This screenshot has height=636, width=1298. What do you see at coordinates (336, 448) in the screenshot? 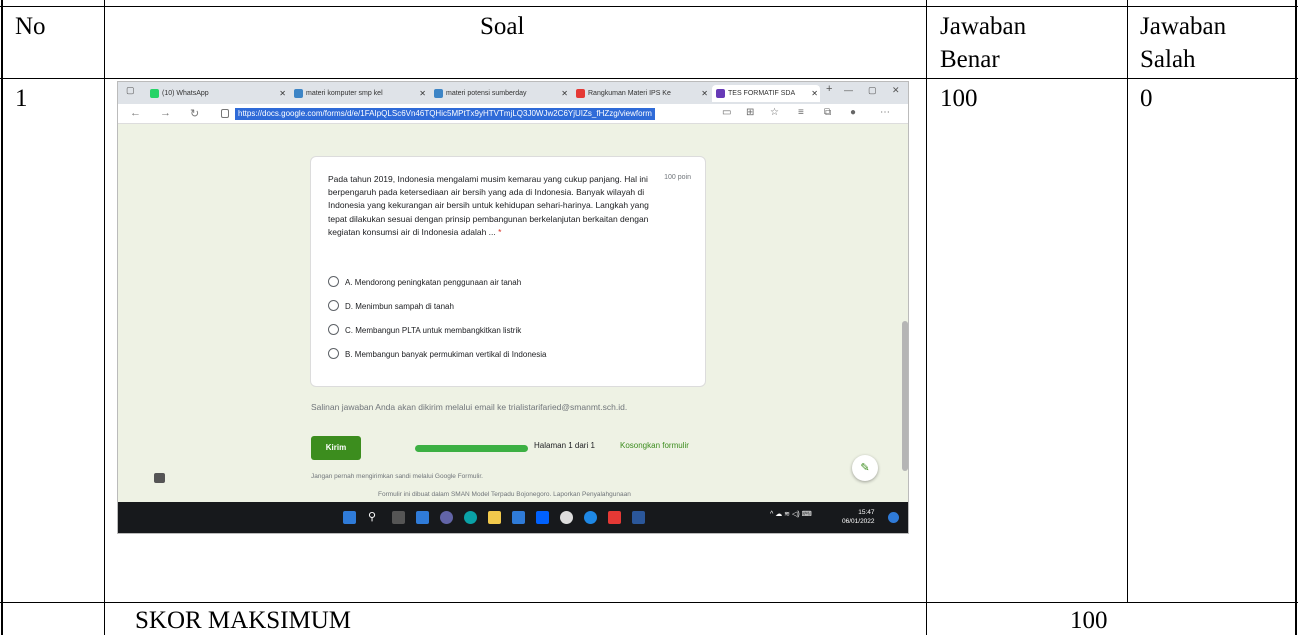
I see `submit-button: Kirim` at bounding box center [336, 448].